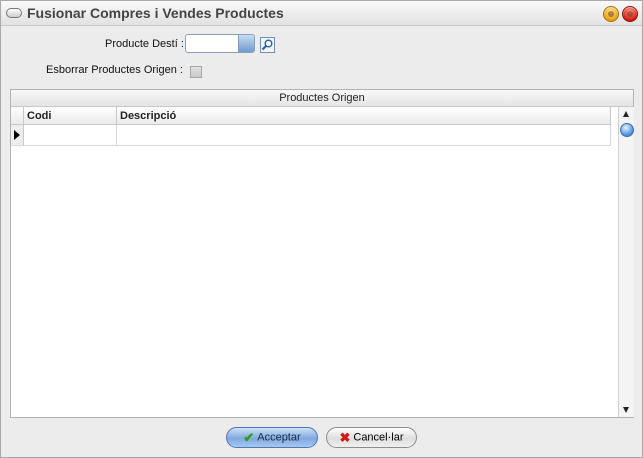 Image resolution: width=643 pixels, height=458 pixels. I want to click on product-dest-input, so click(215, 43).